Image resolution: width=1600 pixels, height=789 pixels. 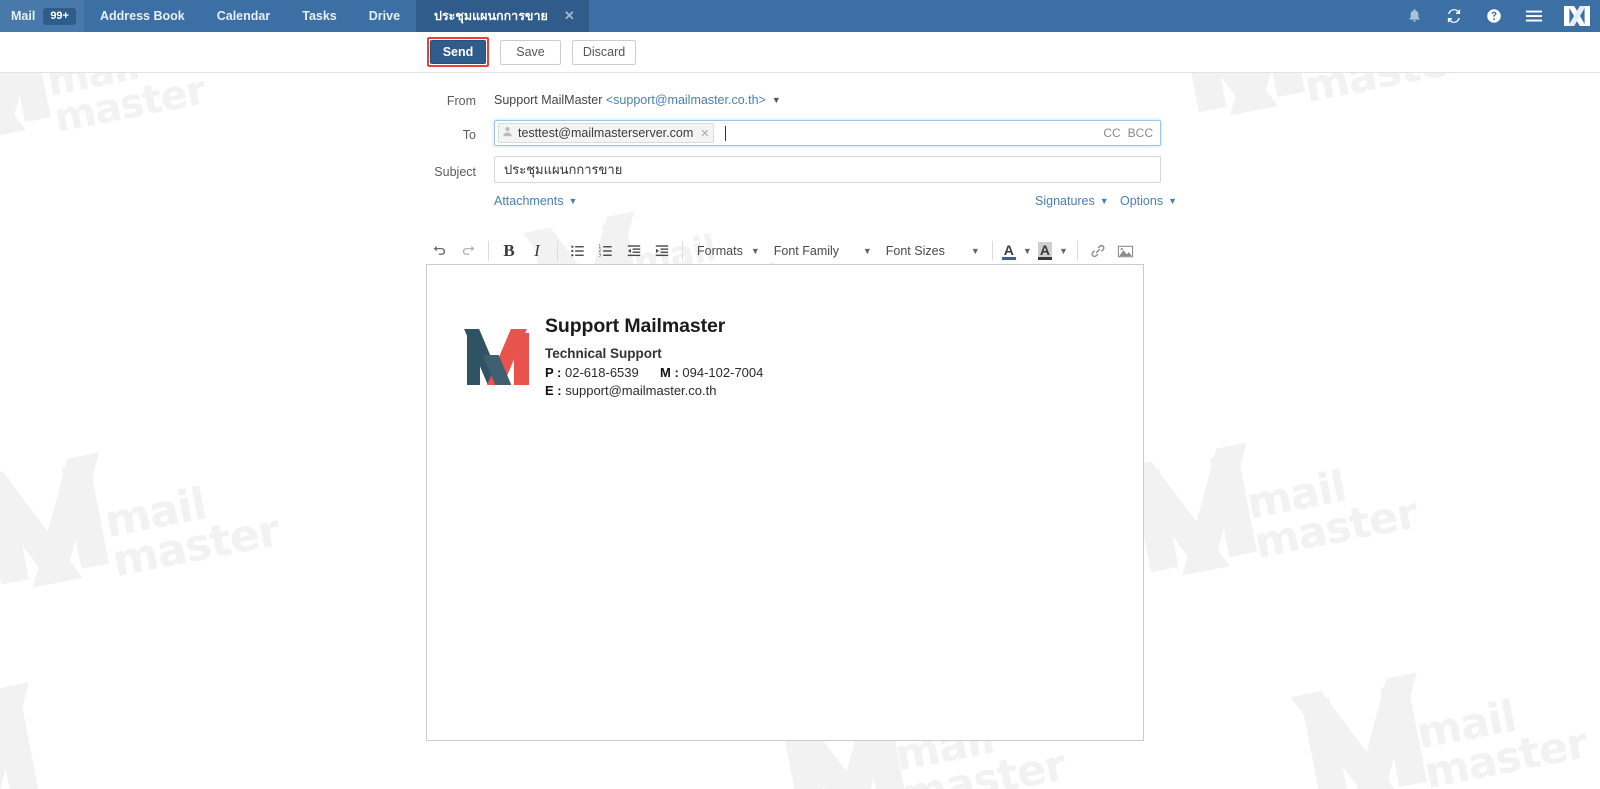 What do you see at coordinates (1017, 251) in the screenshot?
I see `text-color-button: A ▼` at bounding box center [1017, 251].